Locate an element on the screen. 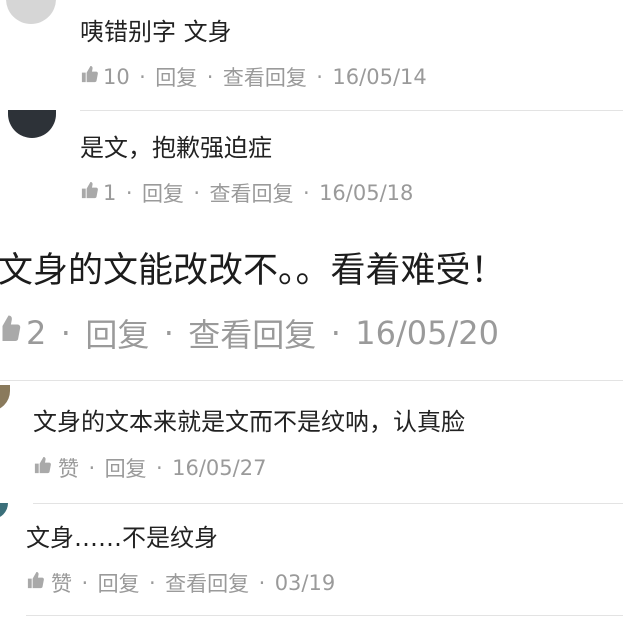 This screenshot has width=623, height=623. comment-meta: 10 · 回复 · 查看回复 · 16/05/14 is located at coordinates (253, 77).